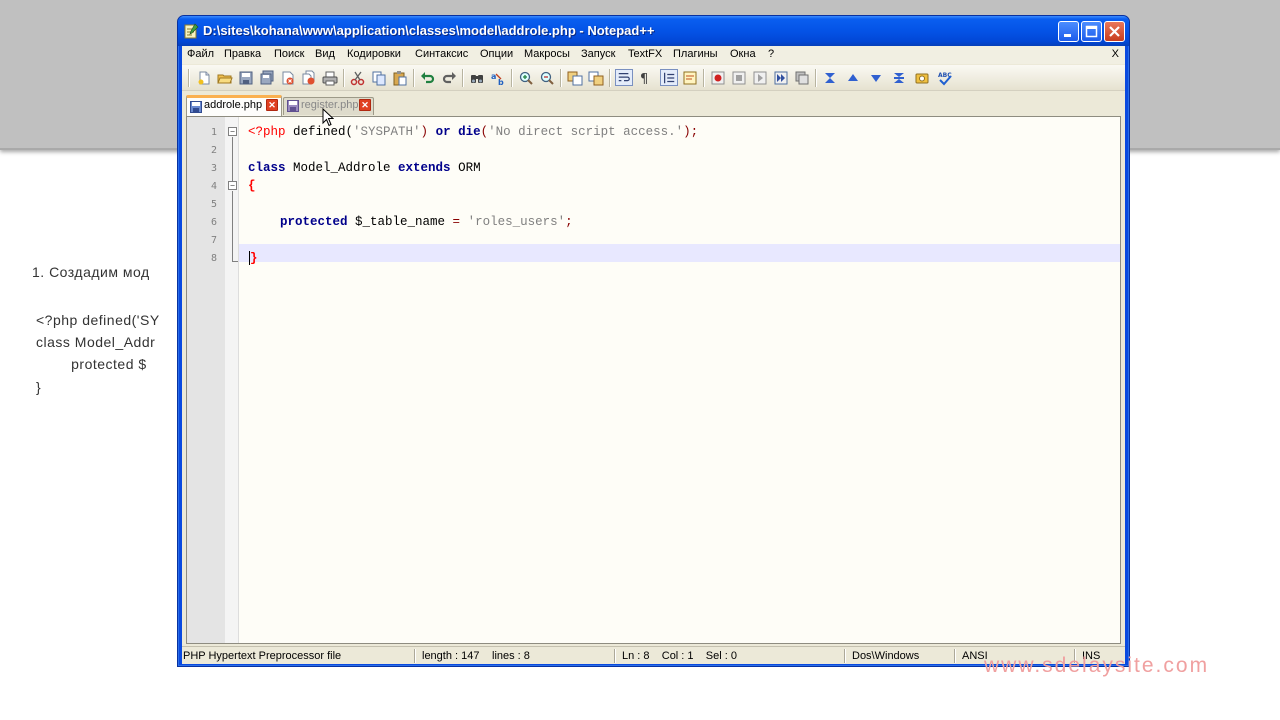 Image resolution: width=1280 pixels, height=720 pixels. Describe the element at coordinates (501, 82) in the screenshot. I see `svg-text: b` at that location.